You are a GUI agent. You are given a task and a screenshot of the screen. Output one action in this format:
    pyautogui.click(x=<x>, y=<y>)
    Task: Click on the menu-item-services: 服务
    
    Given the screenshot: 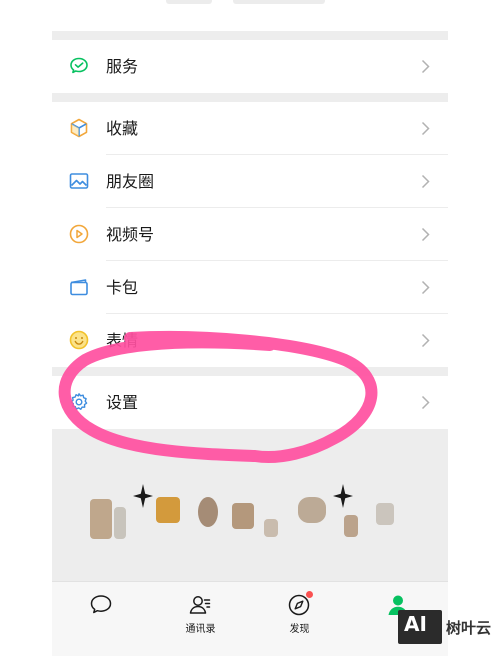 What is the action you would take?
    pyautogui.click(x=250, y=66)
    